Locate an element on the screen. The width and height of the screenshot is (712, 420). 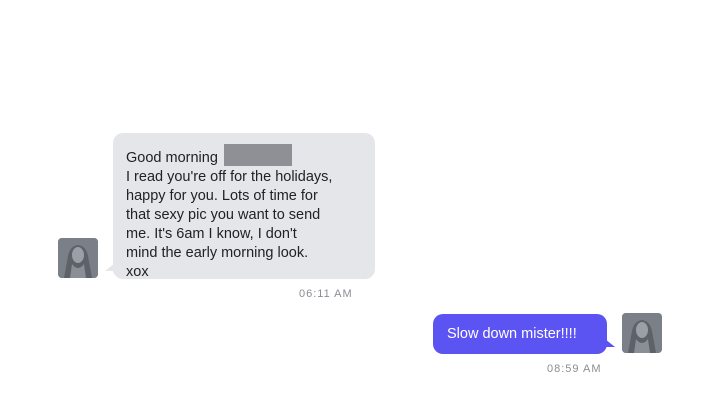
message-line: I read you're off for the holidays, is located at coordinates (229, 177).